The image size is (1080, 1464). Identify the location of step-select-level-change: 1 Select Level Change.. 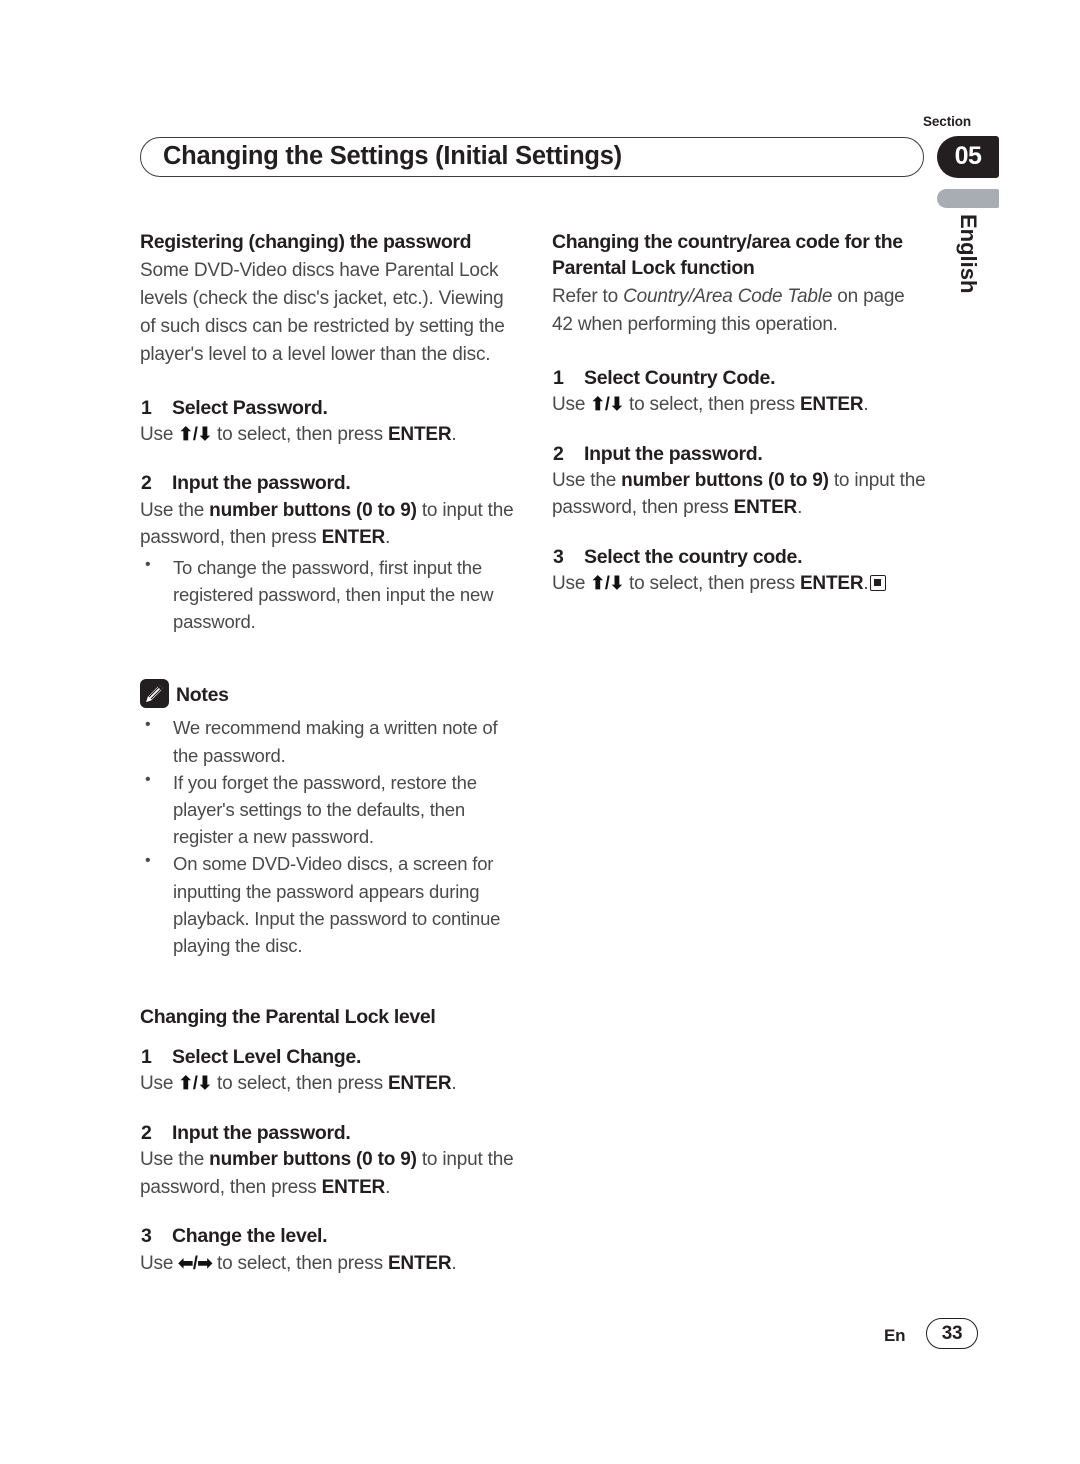
(329, 1057).